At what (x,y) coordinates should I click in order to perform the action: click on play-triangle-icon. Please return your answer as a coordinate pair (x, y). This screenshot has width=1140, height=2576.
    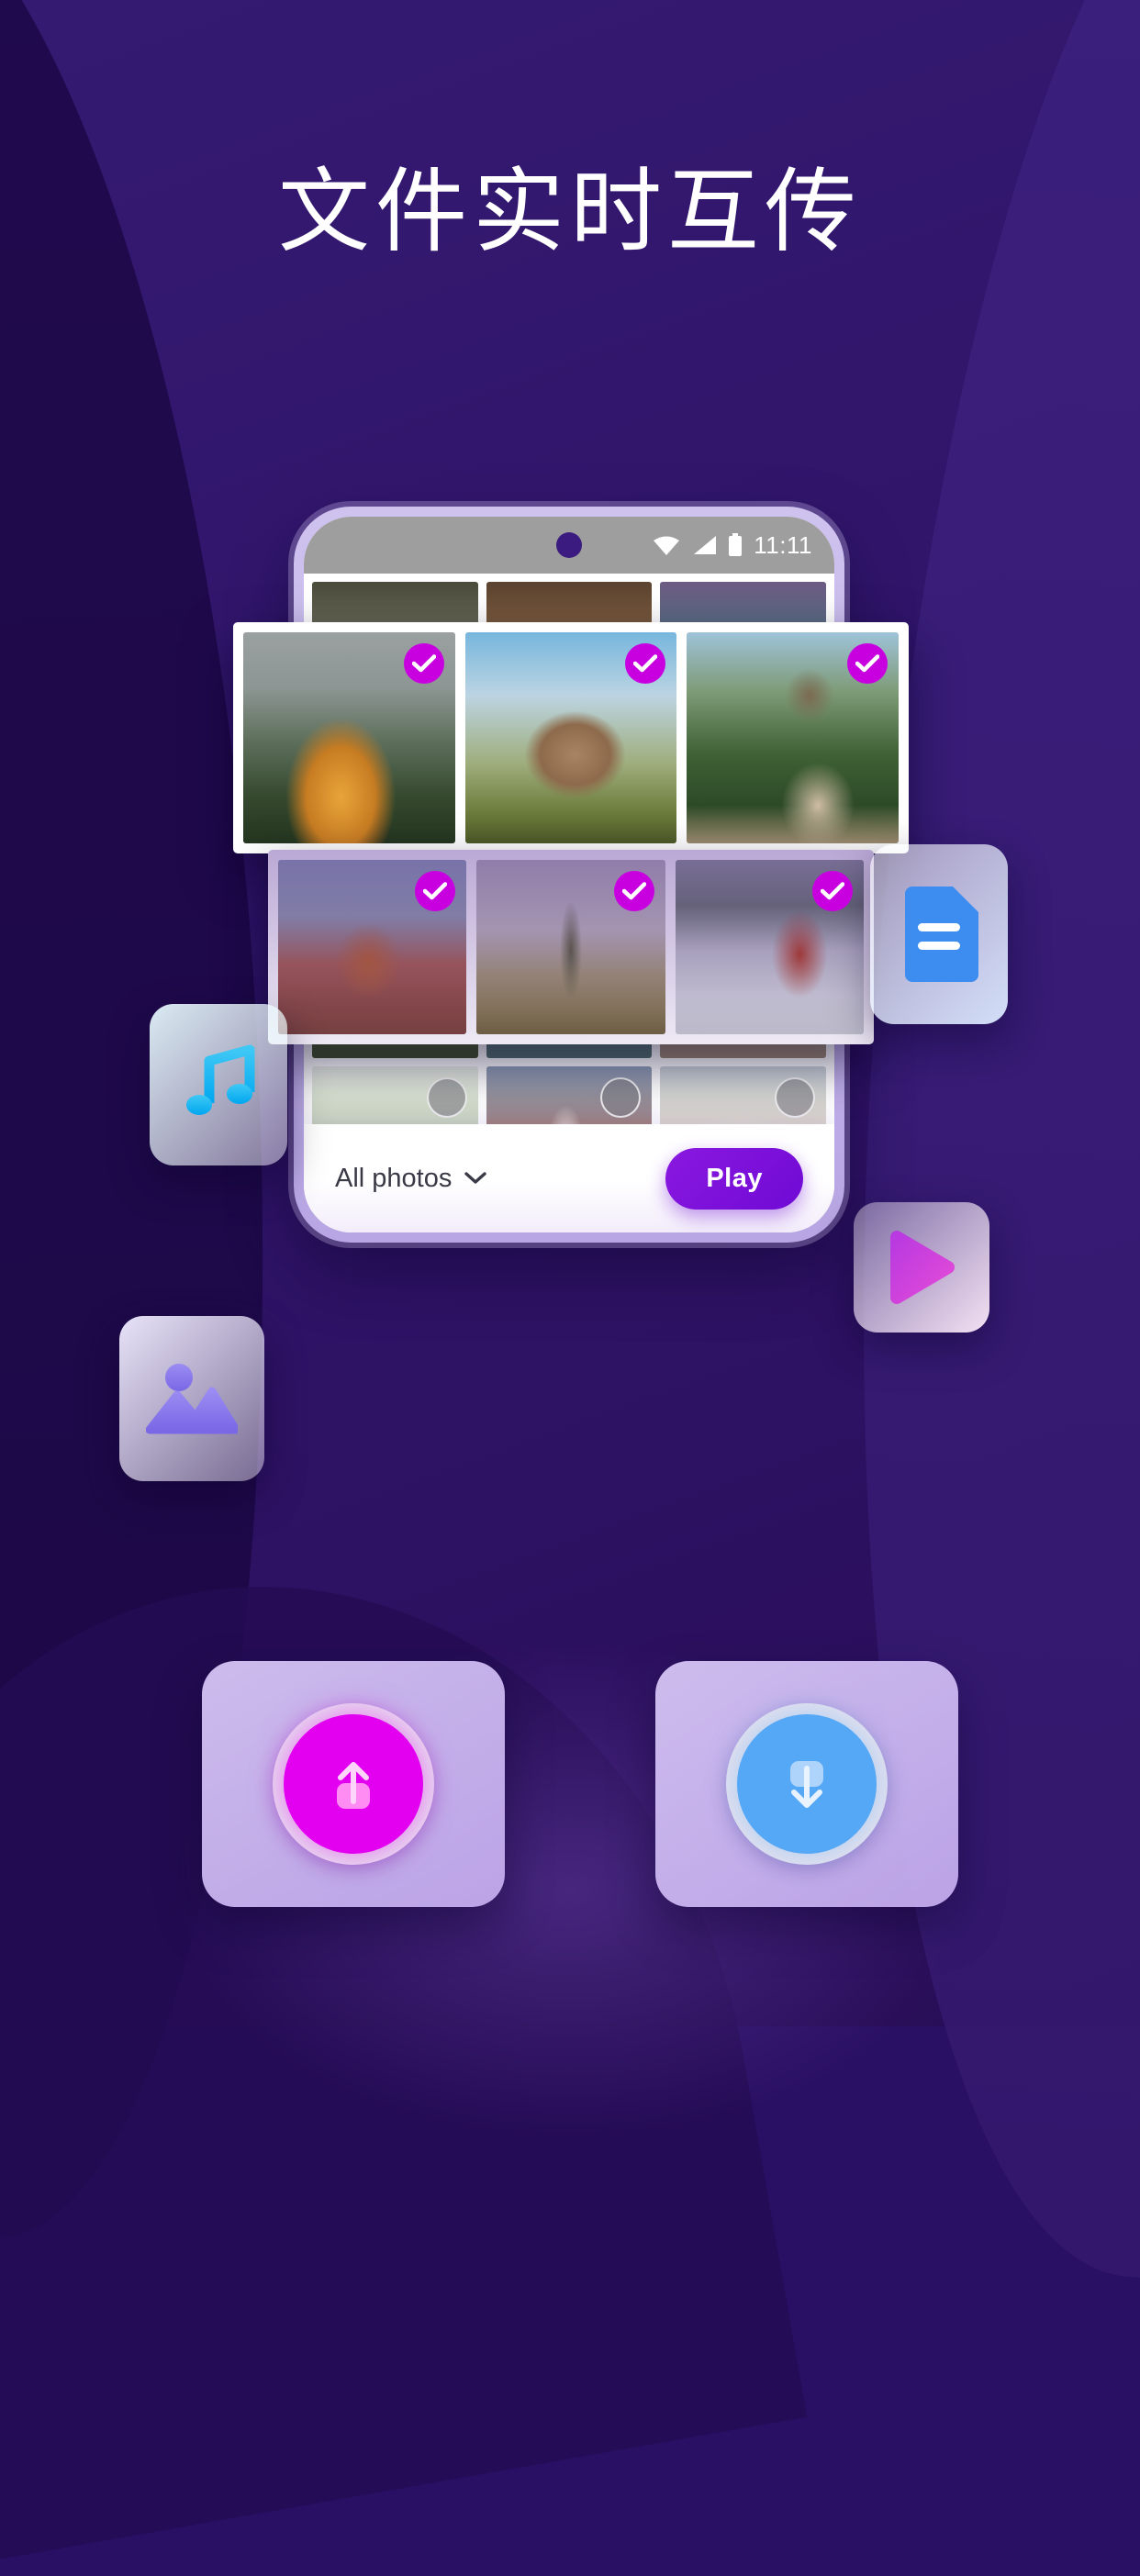
    Looking at the image, I should click on (923, 1267).